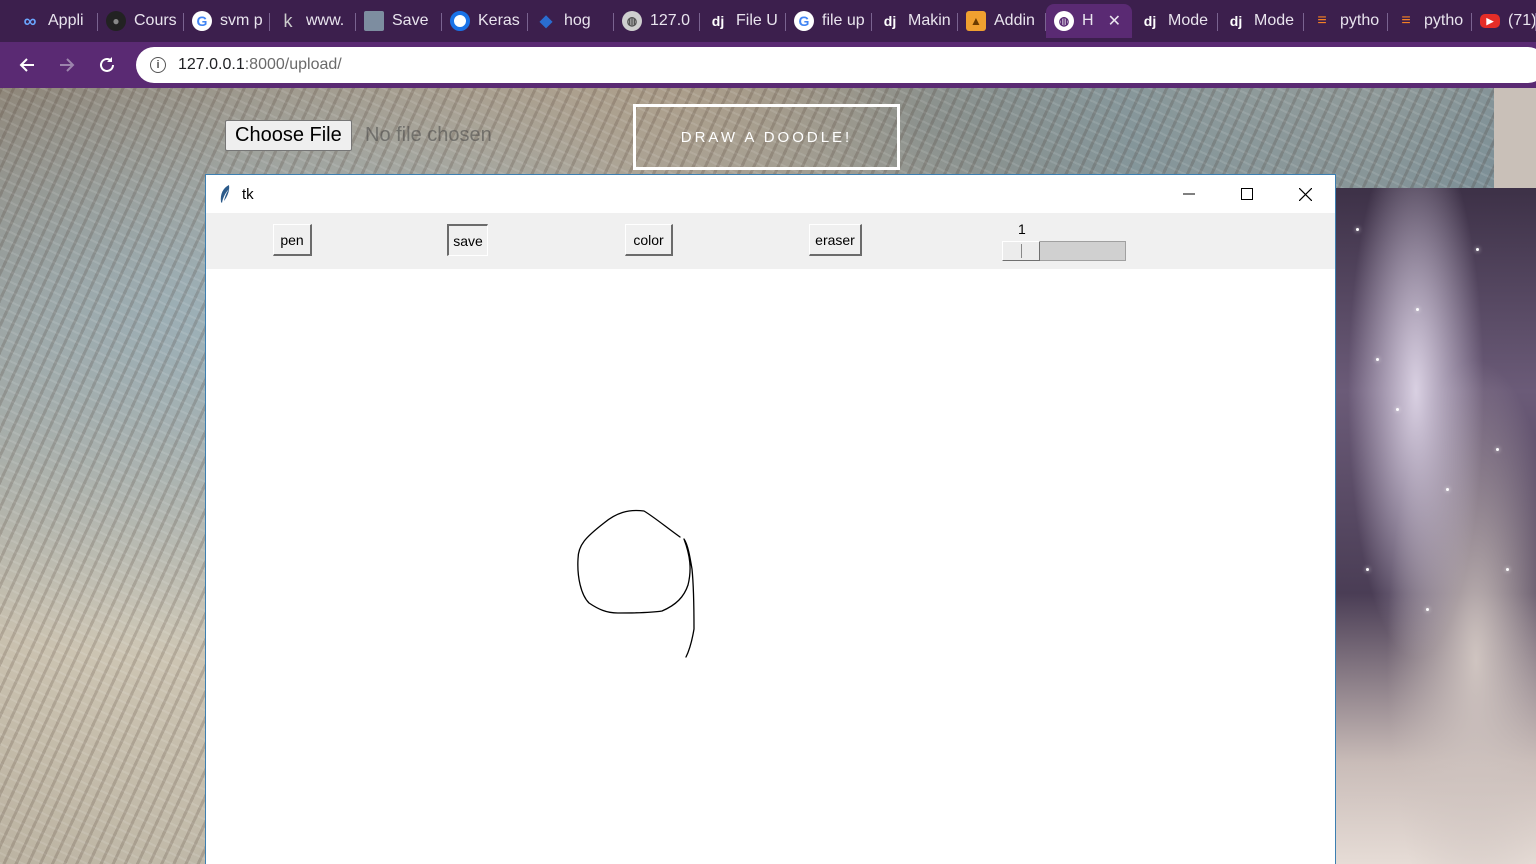 This screenshot has width=1536, height=864. I want to click on tab-label: hog, so click(577, 20).